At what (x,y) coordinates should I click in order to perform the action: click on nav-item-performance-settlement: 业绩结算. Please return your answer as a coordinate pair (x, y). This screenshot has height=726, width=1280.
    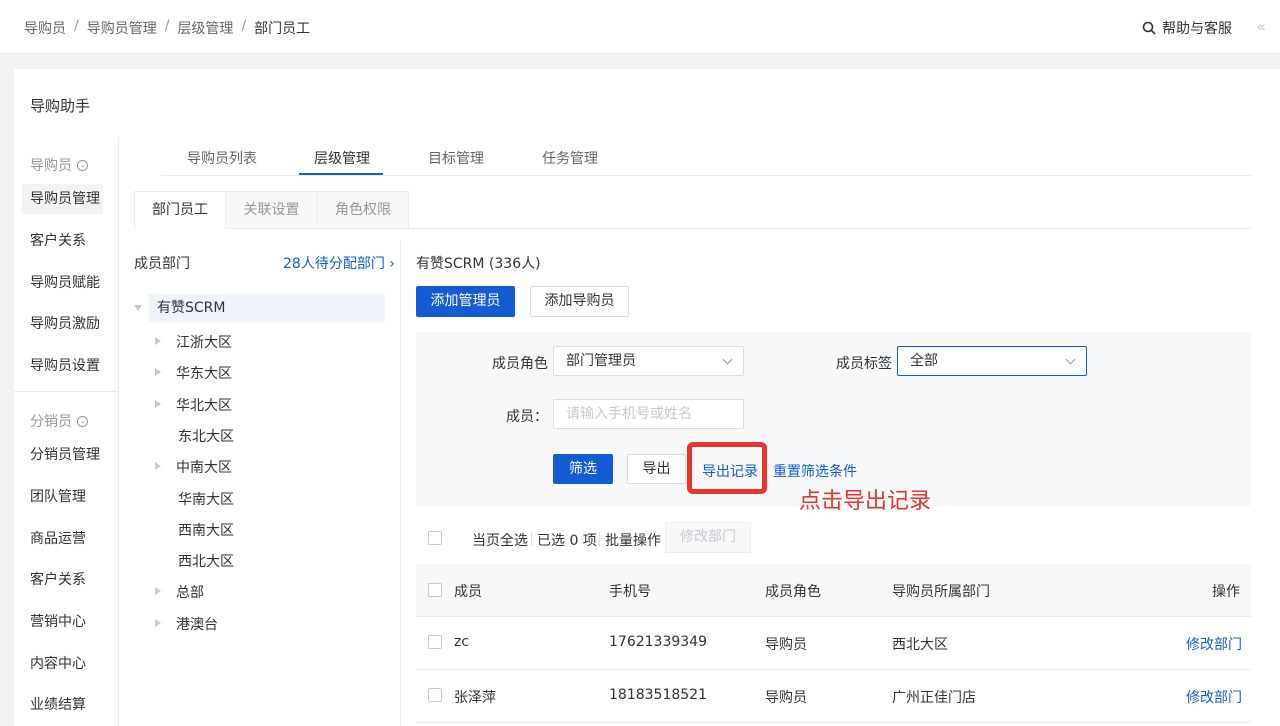
    Looking at the image, I should click on (62, 705).